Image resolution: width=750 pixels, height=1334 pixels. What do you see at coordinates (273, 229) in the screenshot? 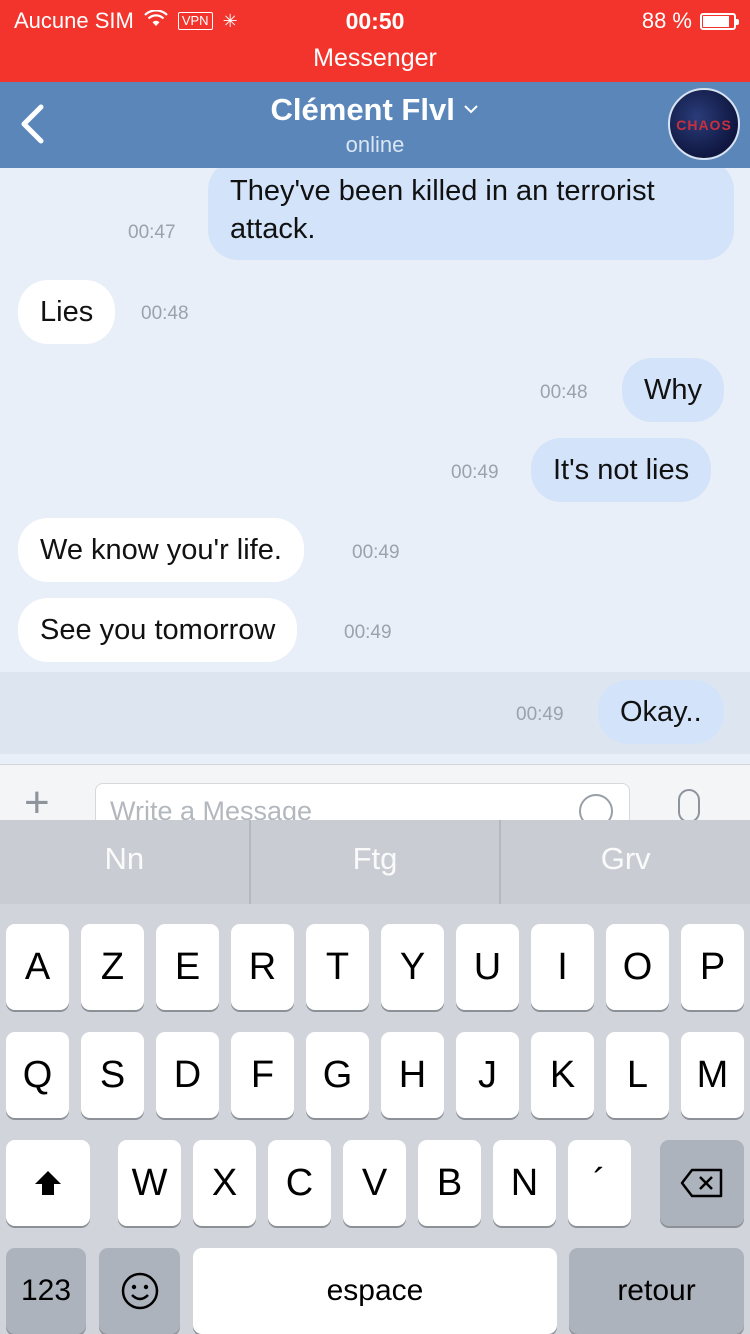
I see `message-text: attack.` at bounding box center [273, 229].